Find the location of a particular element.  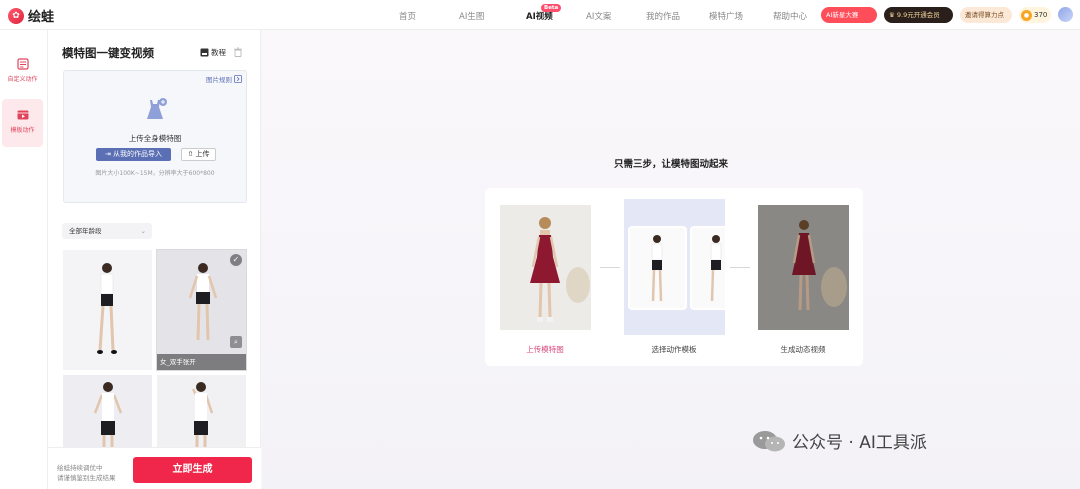

nav-ai-copywriting: AI文案 is located at coordinates (598, 16).